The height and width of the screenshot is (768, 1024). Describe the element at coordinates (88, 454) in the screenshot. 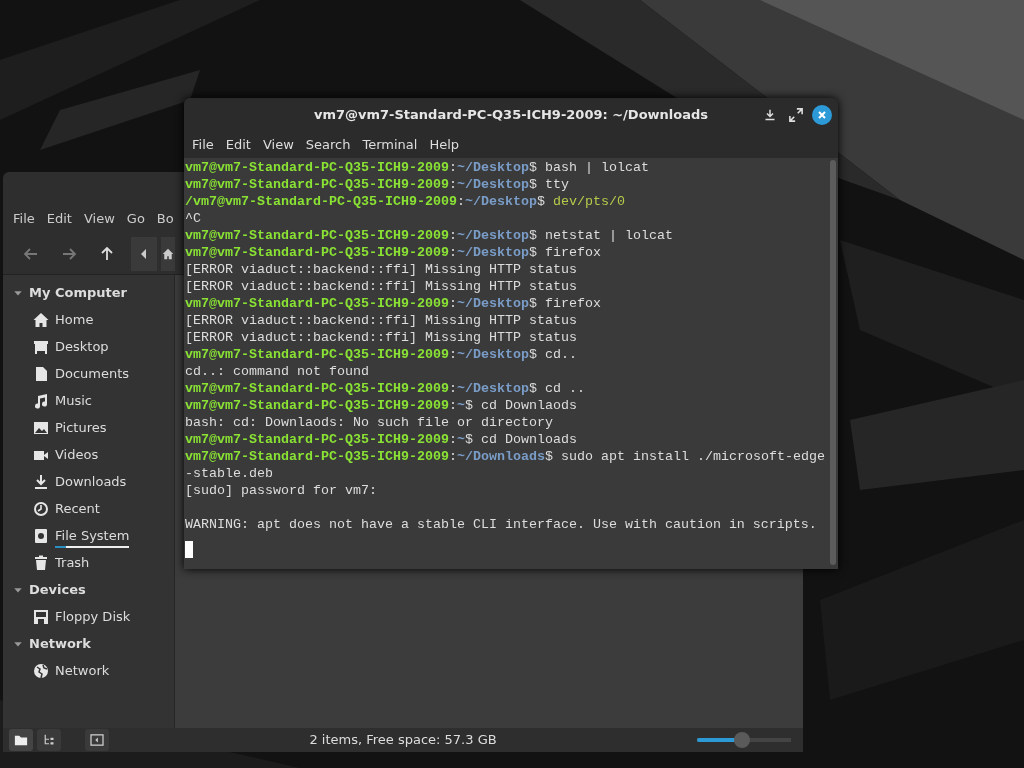

I see `sidebar-item: Videos` at that location.